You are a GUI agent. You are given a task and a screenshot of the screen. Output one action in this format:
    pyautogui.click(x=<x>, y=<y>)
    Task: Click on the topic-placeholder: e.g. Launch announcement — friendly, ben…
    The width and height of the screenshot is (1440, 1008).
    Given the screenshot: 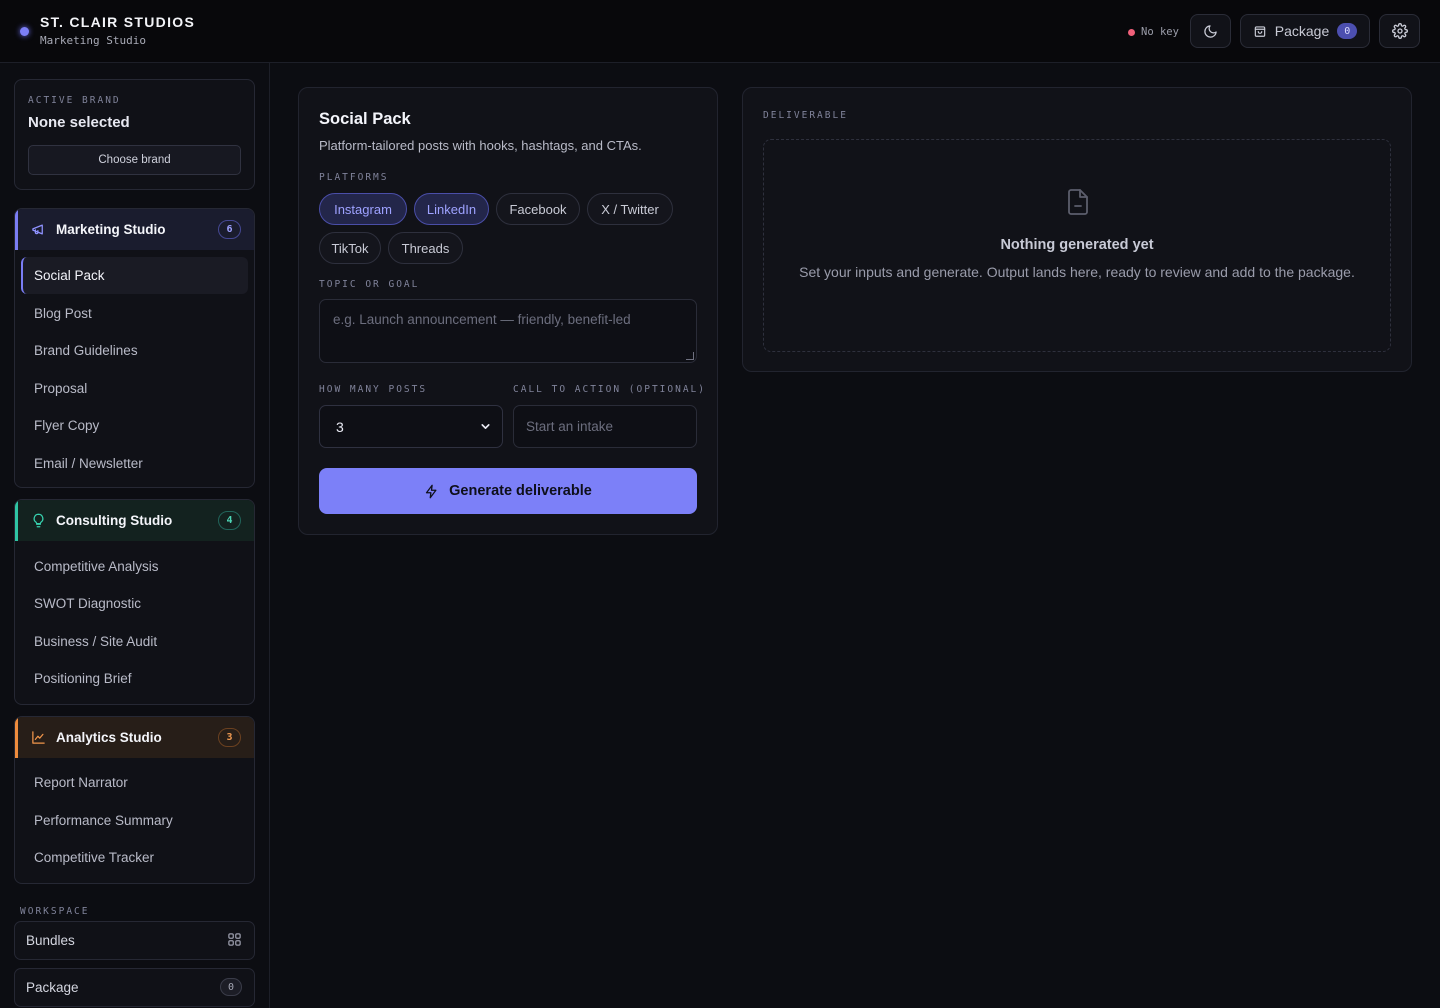 What is the action you would take?
    pyautogui.click(x=482, y=319)
    